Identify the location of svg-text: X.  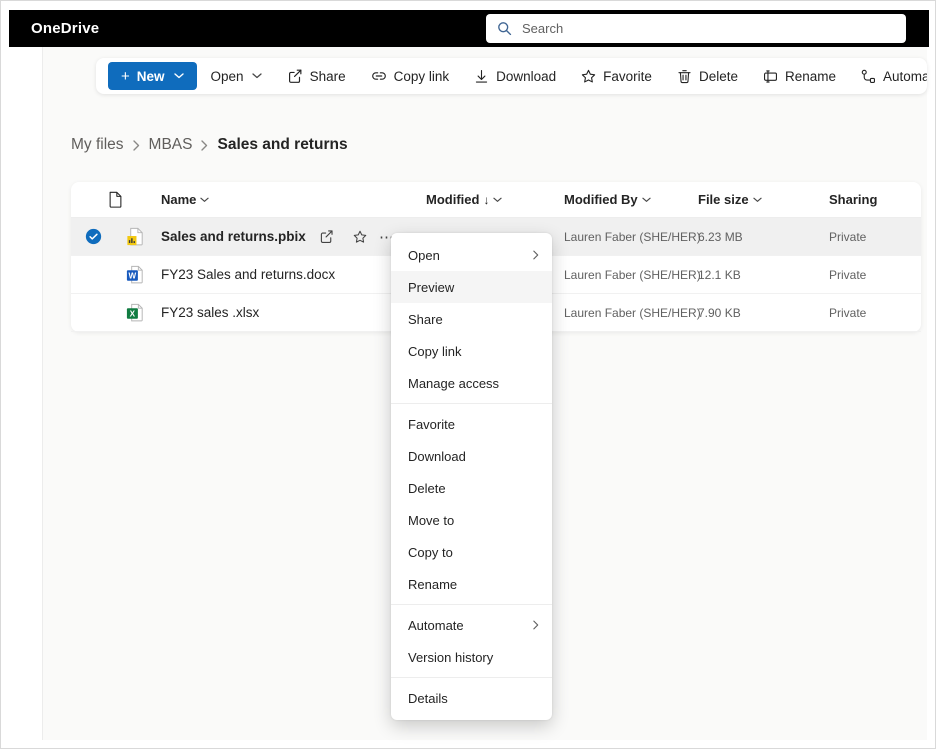
(133, 313).